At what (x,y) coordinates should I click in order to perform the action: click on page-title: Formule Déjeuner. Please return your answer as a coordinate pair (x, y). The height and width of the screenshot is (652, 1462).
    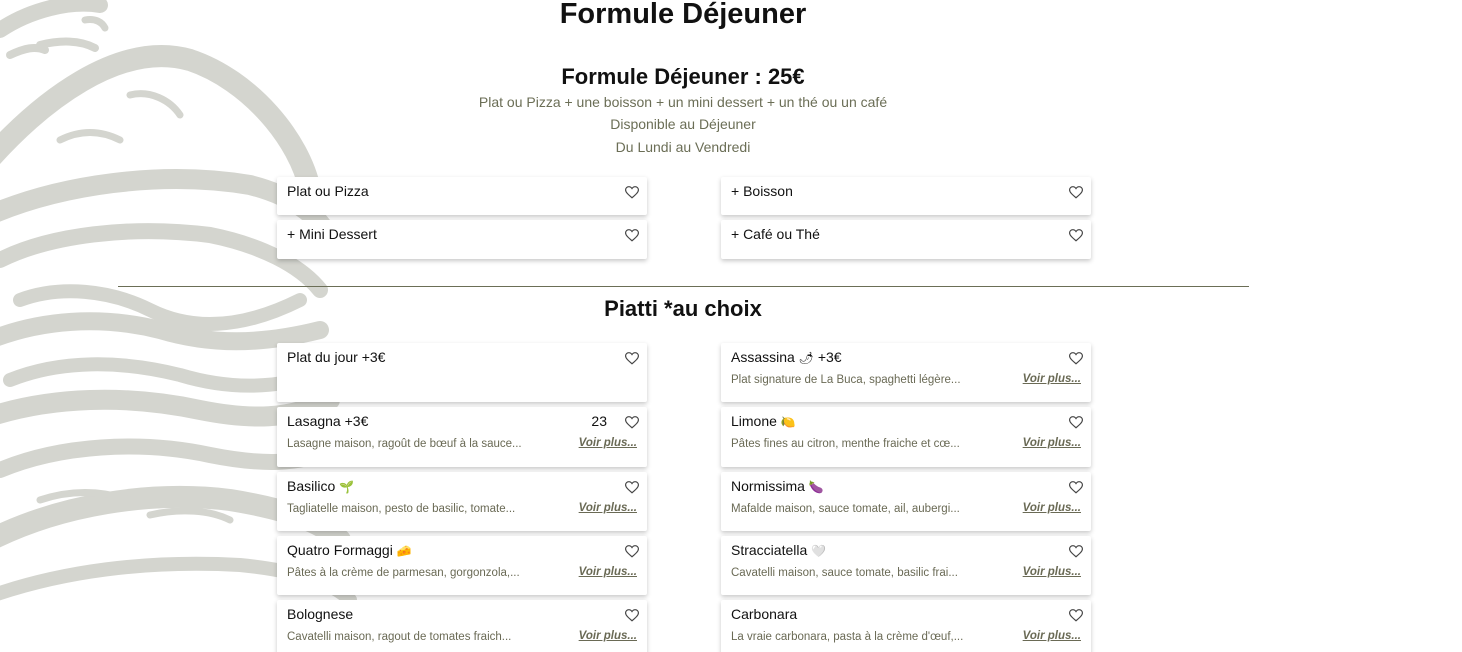
    Looking at the image, I should click on (683, 15).